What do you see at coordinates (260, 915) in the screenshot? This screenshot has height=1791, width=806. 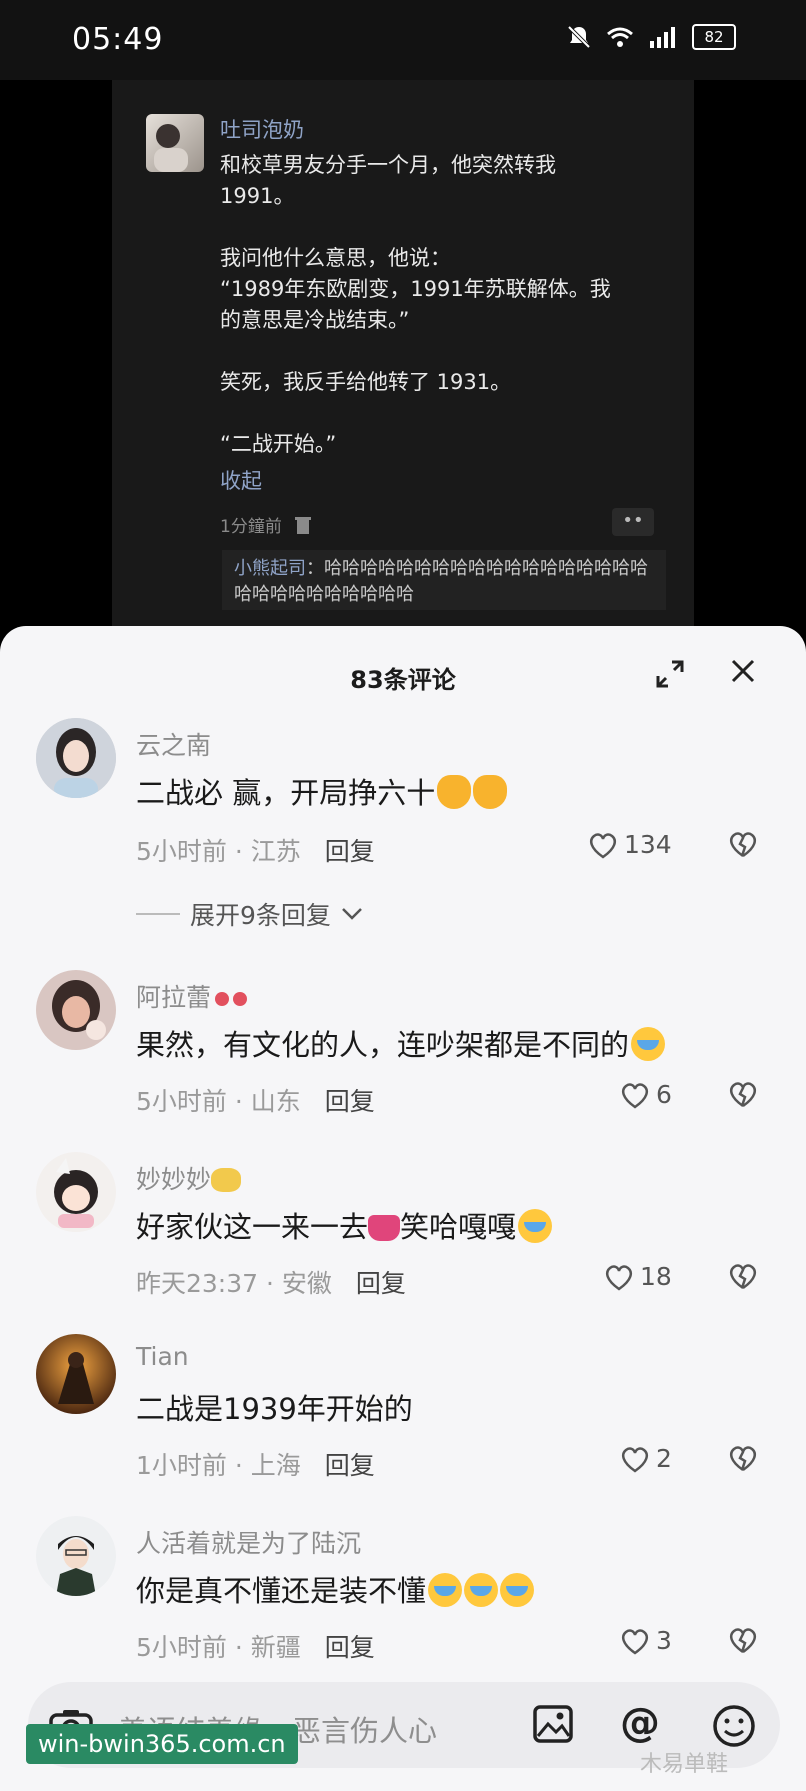 I see `expand-replies-label: 展开9条回复` at bounding box center [260, 915].